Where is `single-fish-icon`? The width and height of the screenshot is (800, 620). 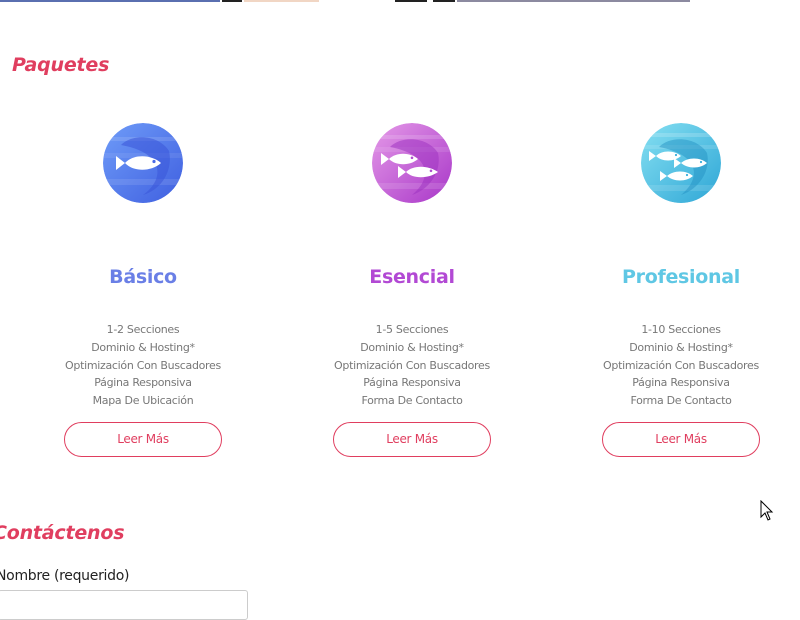 single-fish-icon is located at coordinates (143, 163).